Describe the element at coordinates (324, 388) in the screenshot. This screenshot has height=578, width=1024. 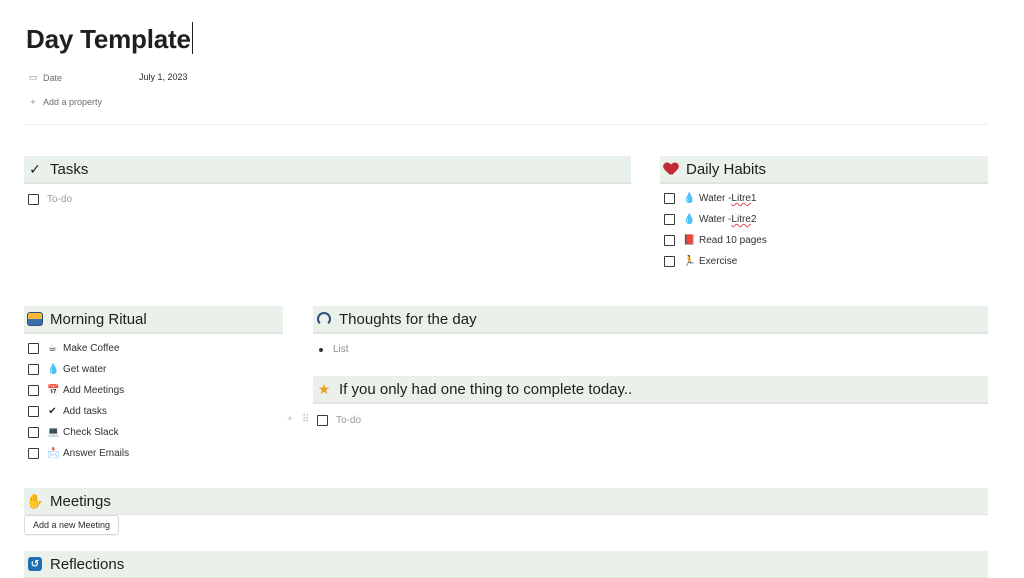
I see `star-icon: ★` at that location.